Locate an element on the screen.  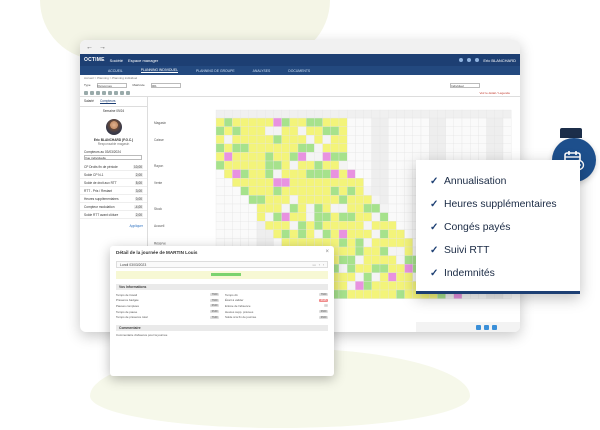
notification-icon is located at coordinates (461, 60).